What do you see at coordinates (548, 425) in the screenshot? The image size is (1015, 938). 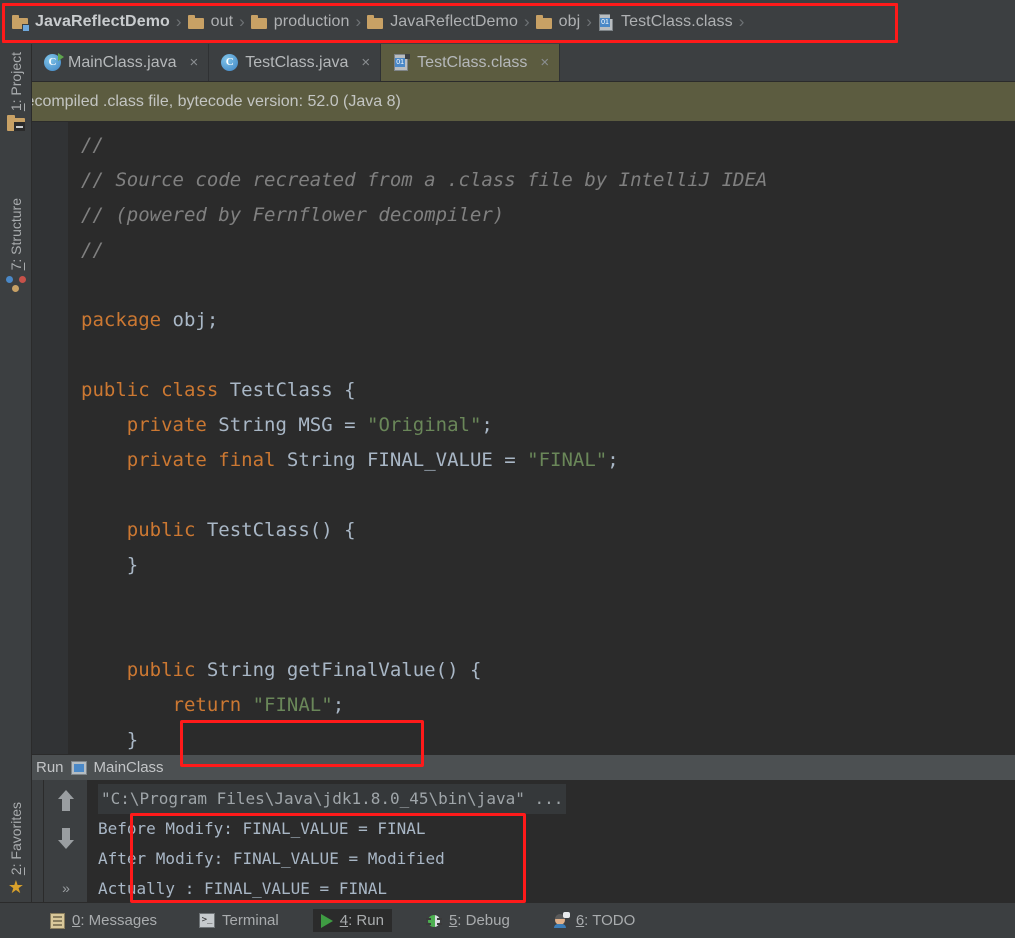 I see `code-line: private String MSG = "Original";` at bounding box center [548, 425].